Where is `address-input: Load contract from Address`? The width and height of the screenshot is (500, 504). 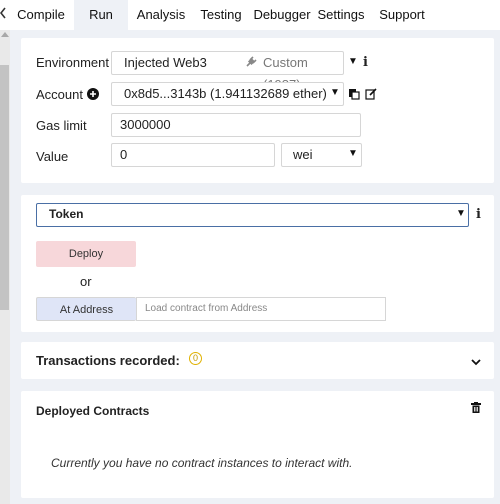
address-input: Load contract from Address is located at coordinates (261, 309).